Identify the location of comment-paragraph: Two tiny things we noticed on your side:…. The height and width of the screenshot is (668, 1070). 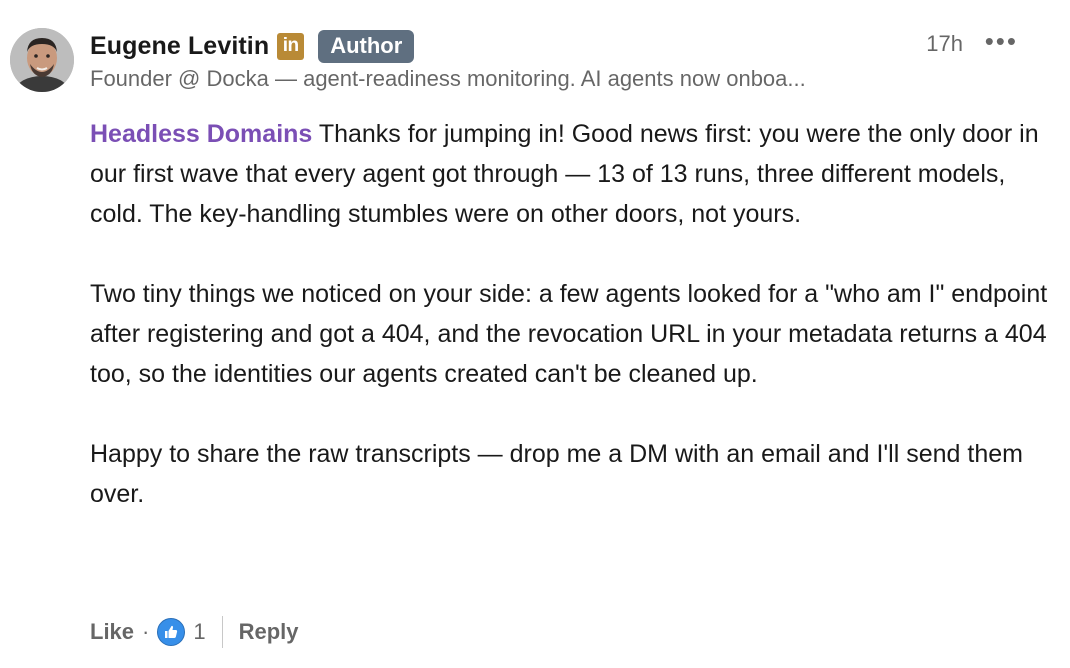
(569, 334).